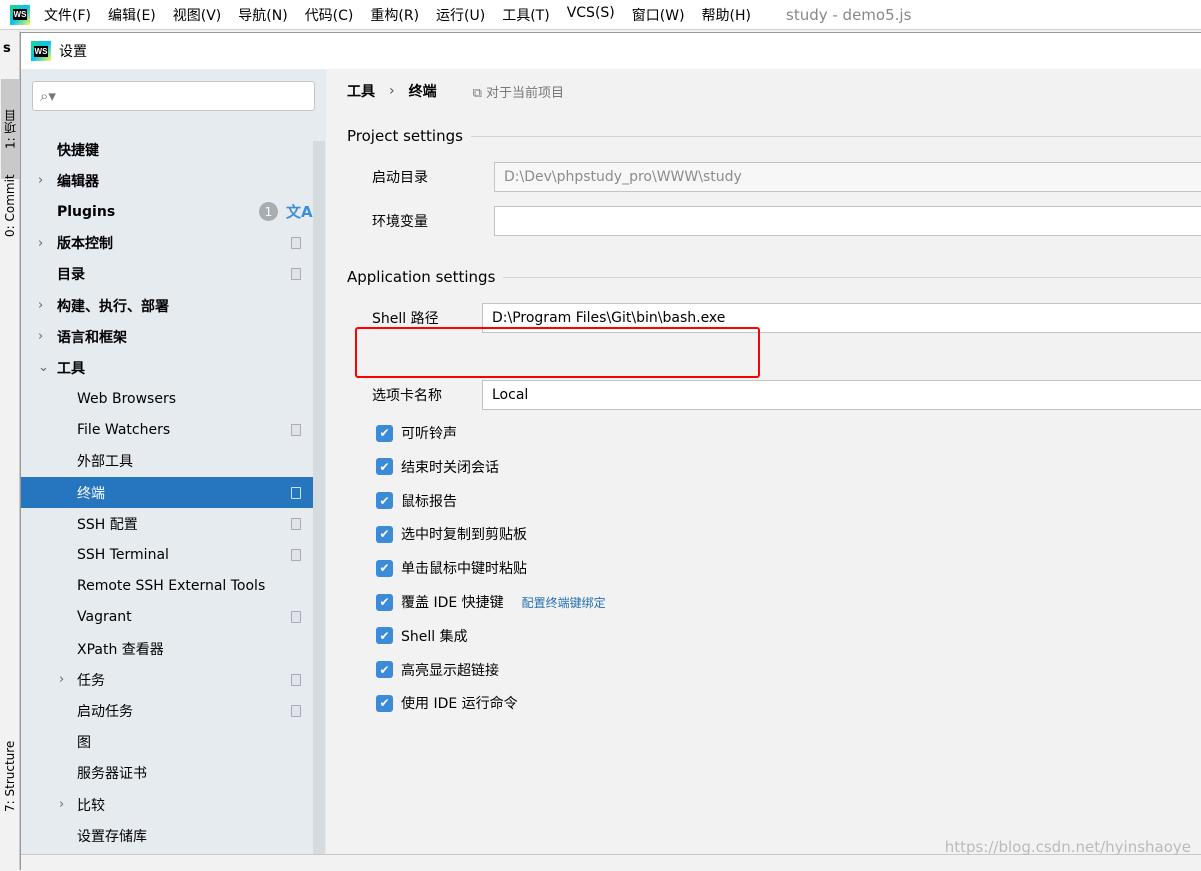  What do you see at coordinates (10, 776) in the screenshot?
I see `tool-tab-structure: 7: Structure` at bounding box center [10, 776].